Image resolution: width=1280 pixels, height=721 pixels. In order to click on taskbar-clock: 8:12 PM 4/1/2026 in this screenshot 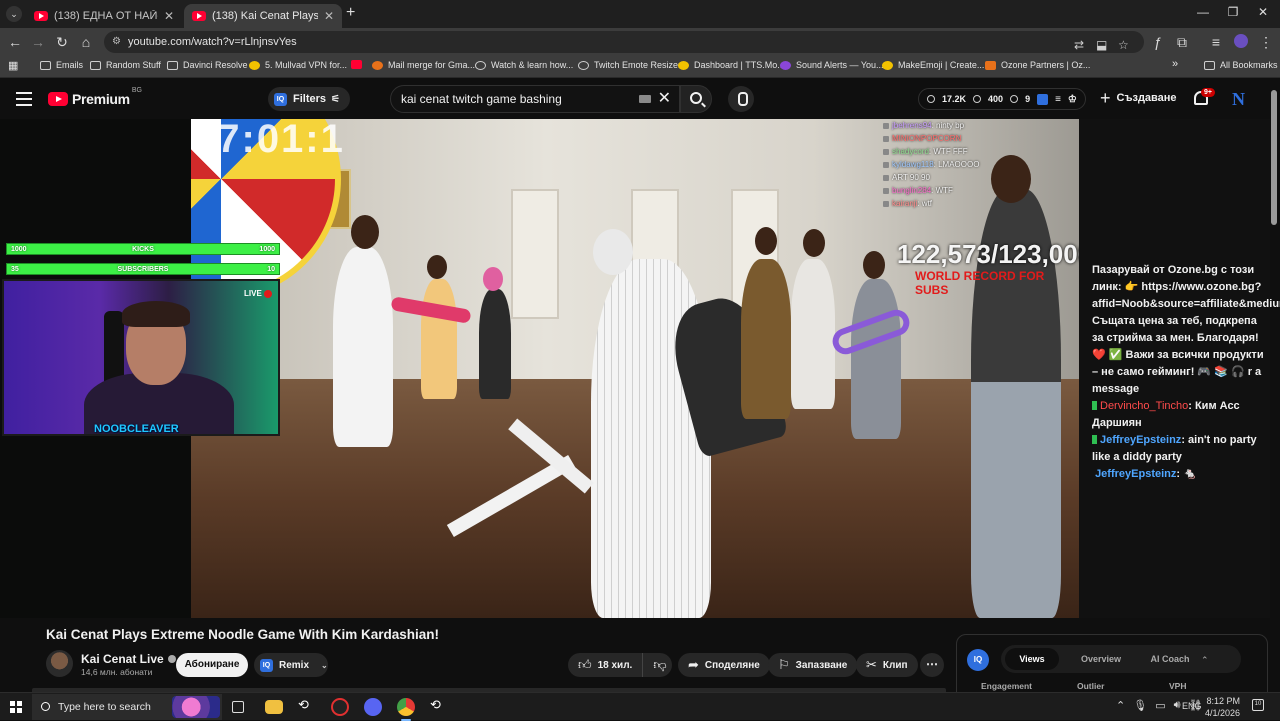, I will do `click(1222, 707)`.